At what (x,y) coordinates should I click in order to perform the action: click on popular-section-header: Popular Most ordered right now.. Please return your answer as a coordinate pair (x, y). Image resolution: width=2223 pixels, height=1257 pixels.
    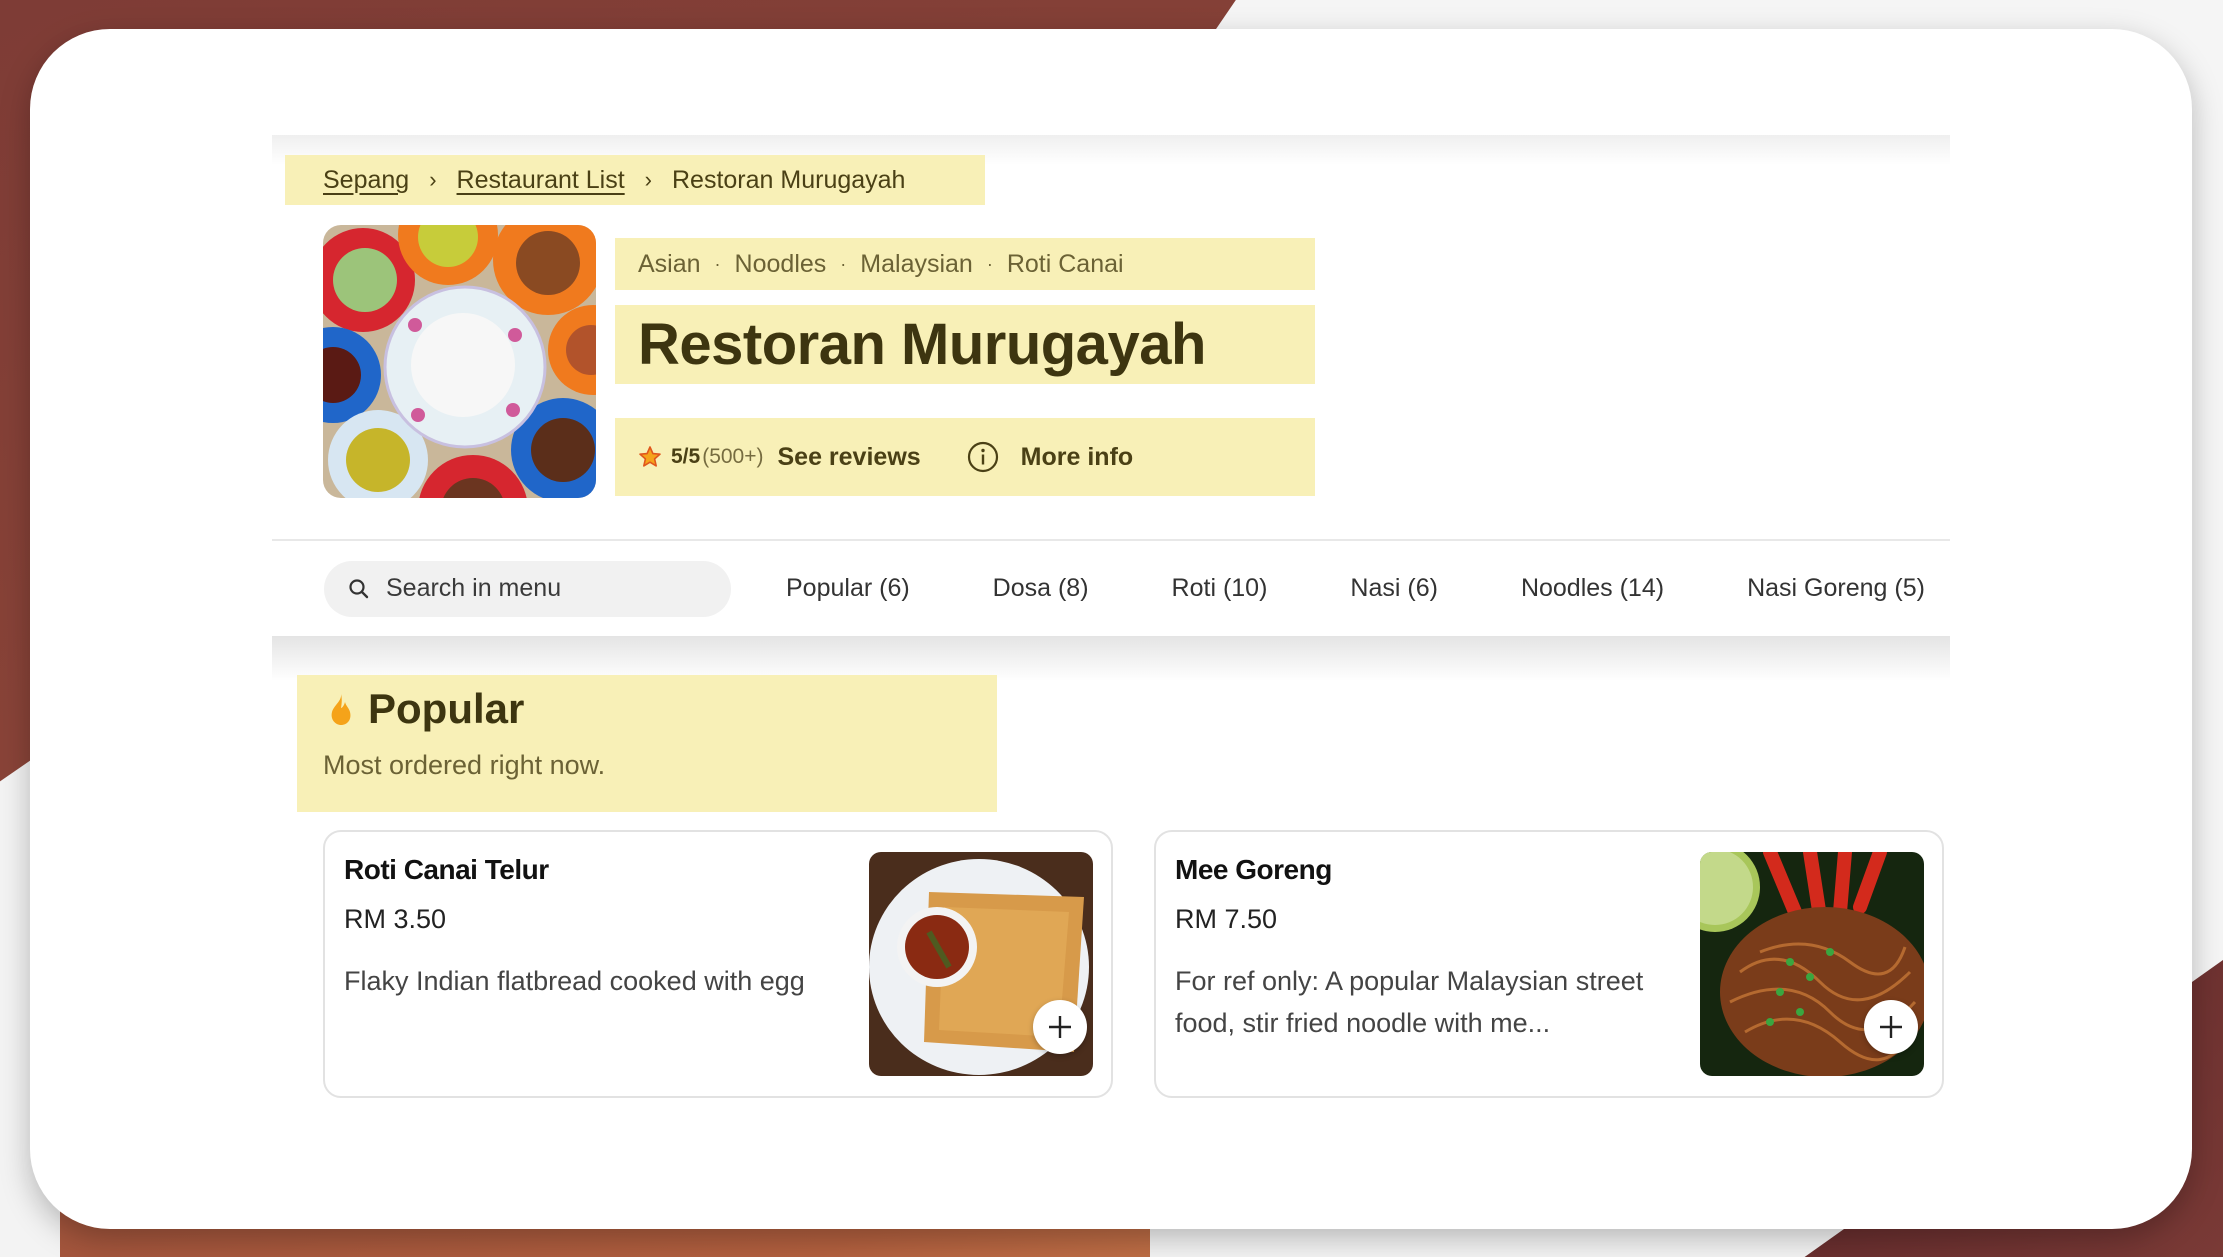
    Looking at the image, I should click on (647, 743).